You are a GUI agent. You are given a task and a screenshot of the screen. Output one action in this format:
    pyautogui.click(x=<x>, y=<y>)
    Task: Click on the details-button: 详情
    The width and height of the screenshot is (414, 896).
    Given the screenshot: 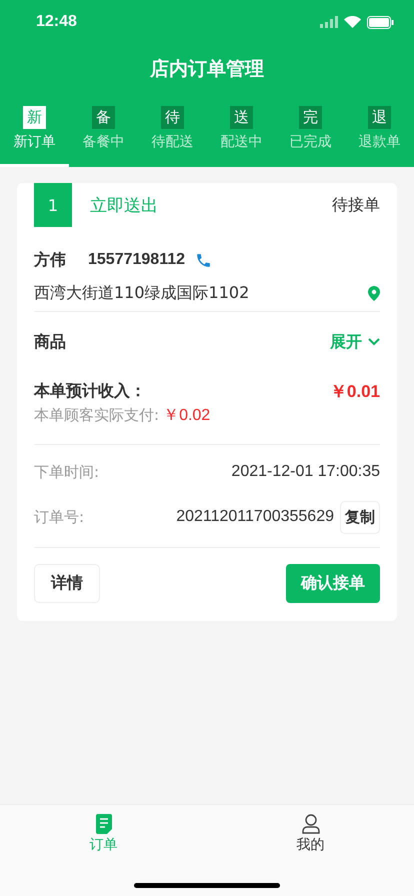 What is the action you would take?
    pyautogui.click(x=67, y=583)
    